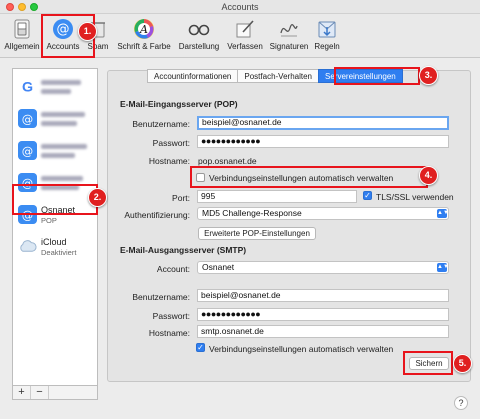  I want to click on tab-postfach-verhalten: Postfach-Verhalten, so click(278, 76).